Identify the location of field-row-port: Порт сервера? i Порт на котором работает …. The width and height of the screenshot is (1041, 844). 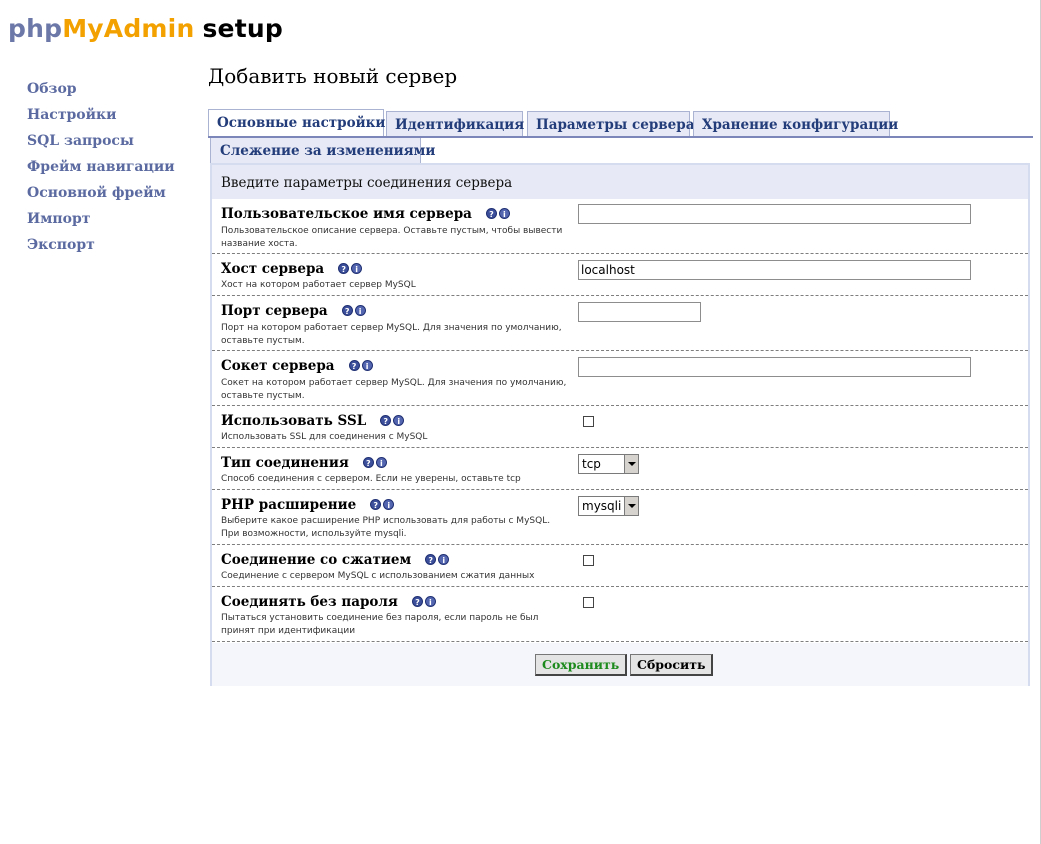
(620, 323).